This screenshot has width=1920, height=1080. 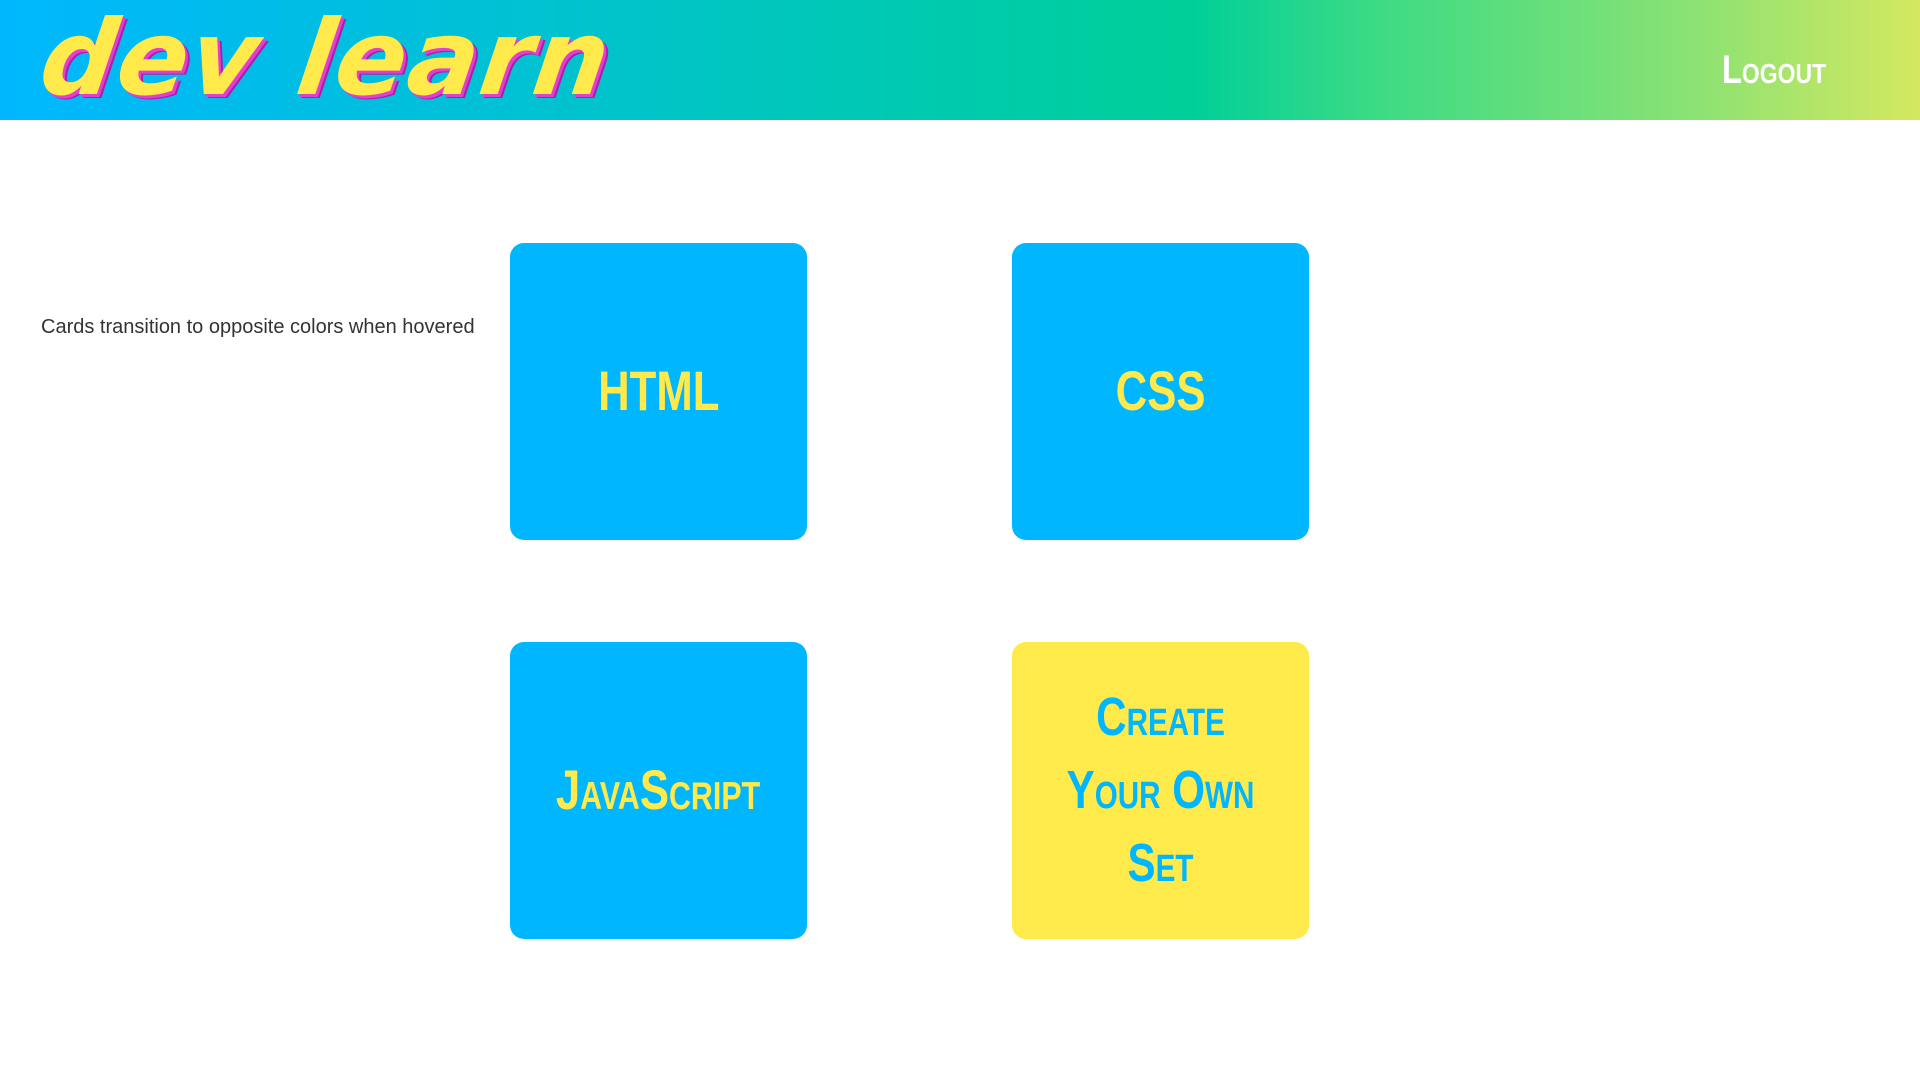 I want to click on card-css: CSS, so click(x=1160, y=391).